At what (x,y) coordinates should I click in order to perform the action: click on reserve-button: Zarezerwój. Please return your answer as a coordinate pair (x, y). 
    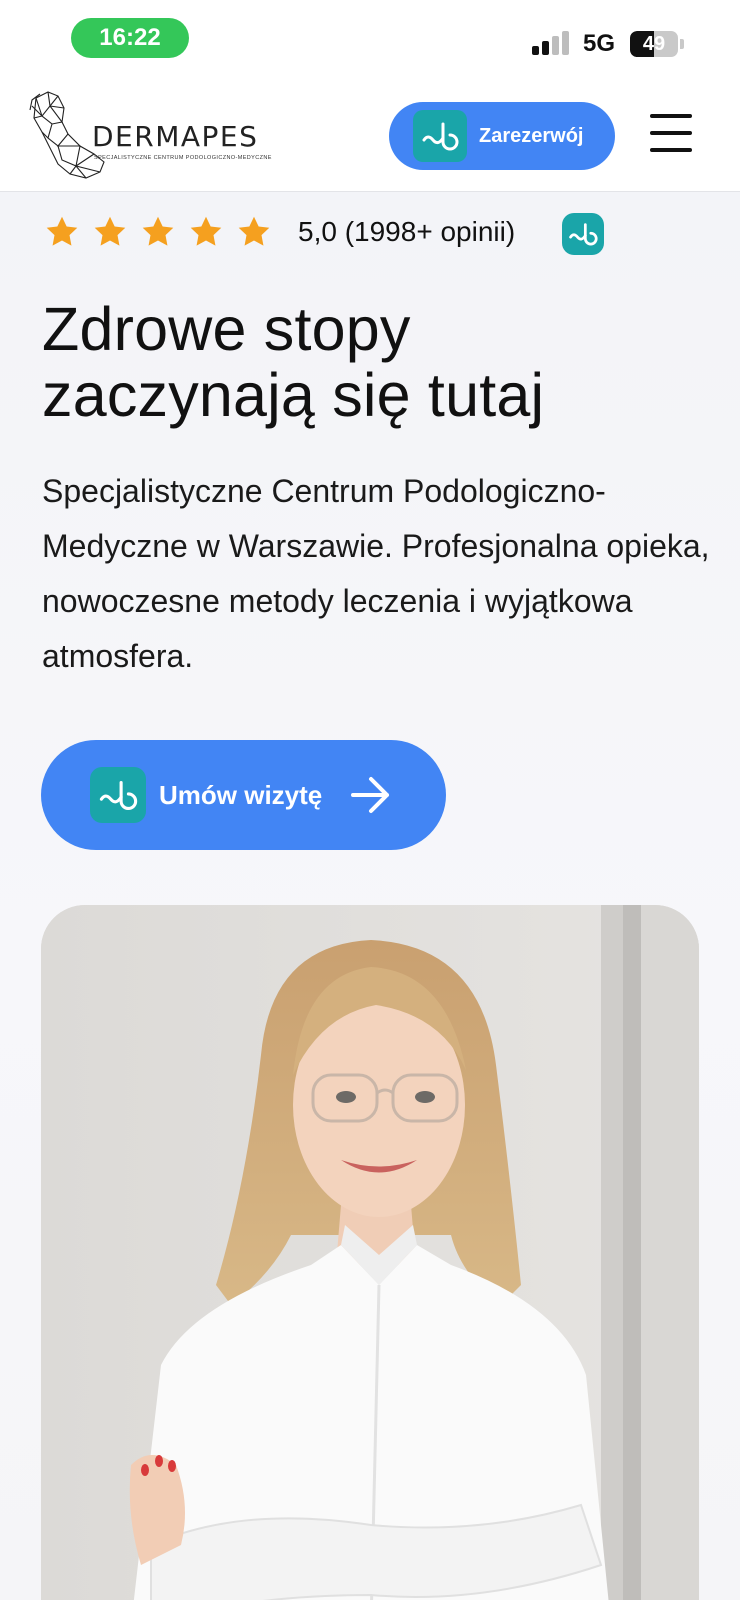
    Looking at the image, I should click on (502, 136).